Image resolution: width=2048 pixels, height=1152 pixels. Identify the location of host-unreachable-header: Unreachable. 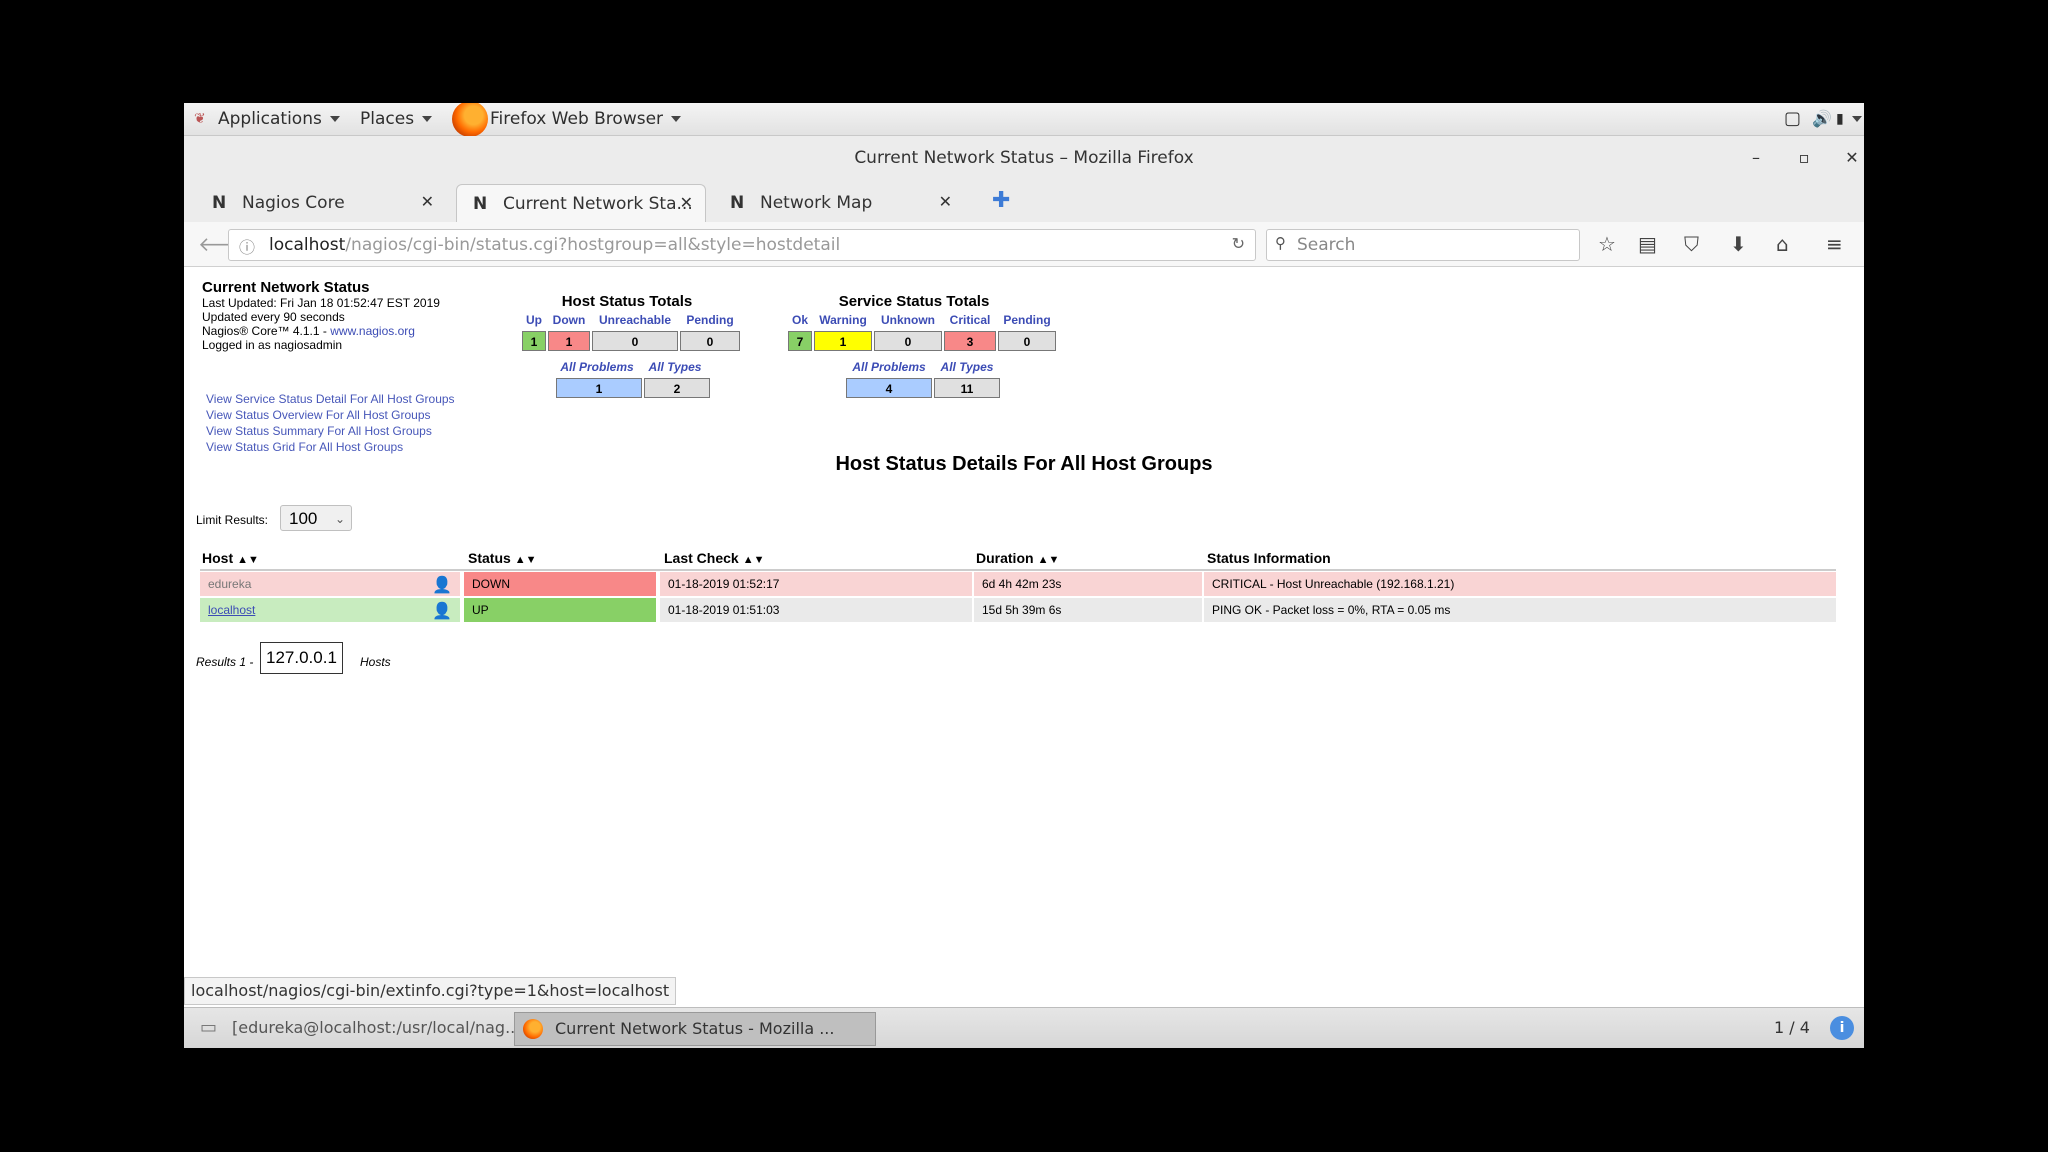
(635, 320).